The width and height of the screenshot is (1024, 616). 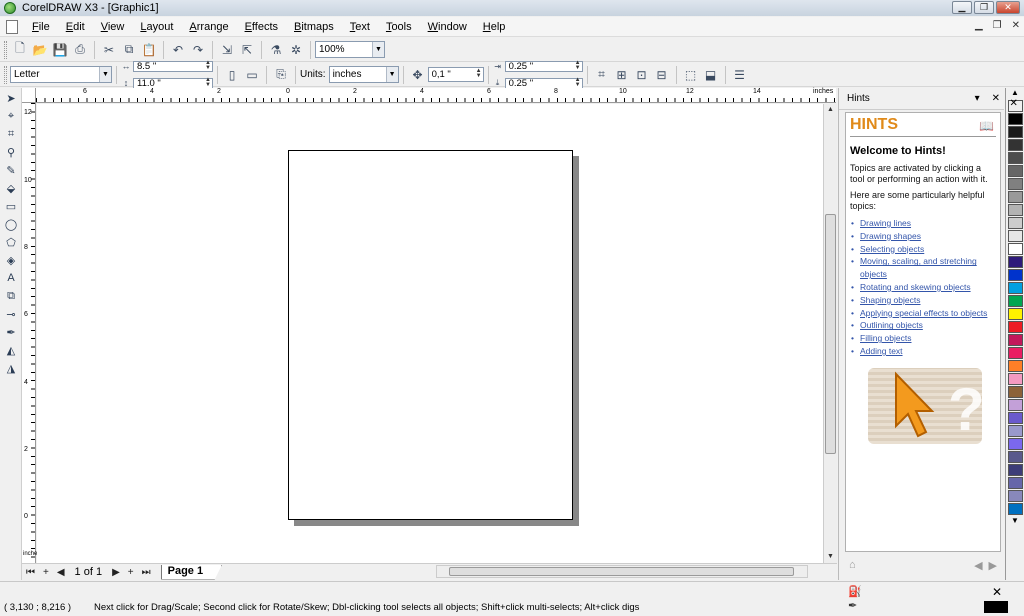 What do you see at coordinates (109, 50) in the screenshot?
I see `cut-icon: ✂` at bounding box center [109, 50].